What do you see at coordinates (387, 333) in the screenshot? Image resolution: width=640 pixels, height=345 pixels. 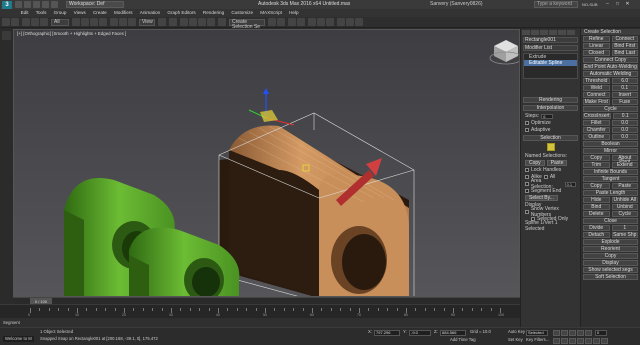 I see `x-coordinate-field: 797.296` at bounding box center [387, 333].